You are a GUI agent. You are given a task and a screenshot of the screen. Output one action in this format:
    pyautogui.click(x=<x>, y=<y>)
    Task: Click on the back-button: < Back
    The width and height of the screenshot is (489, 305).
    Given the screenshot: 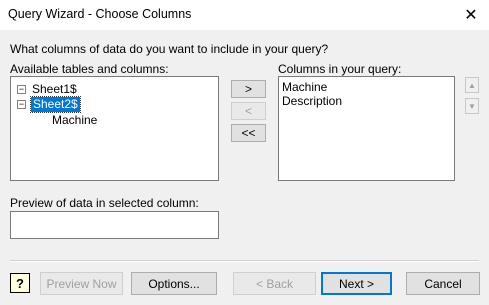 What is the action you would take?
    pyautogui.click(x=274, y=283)
    